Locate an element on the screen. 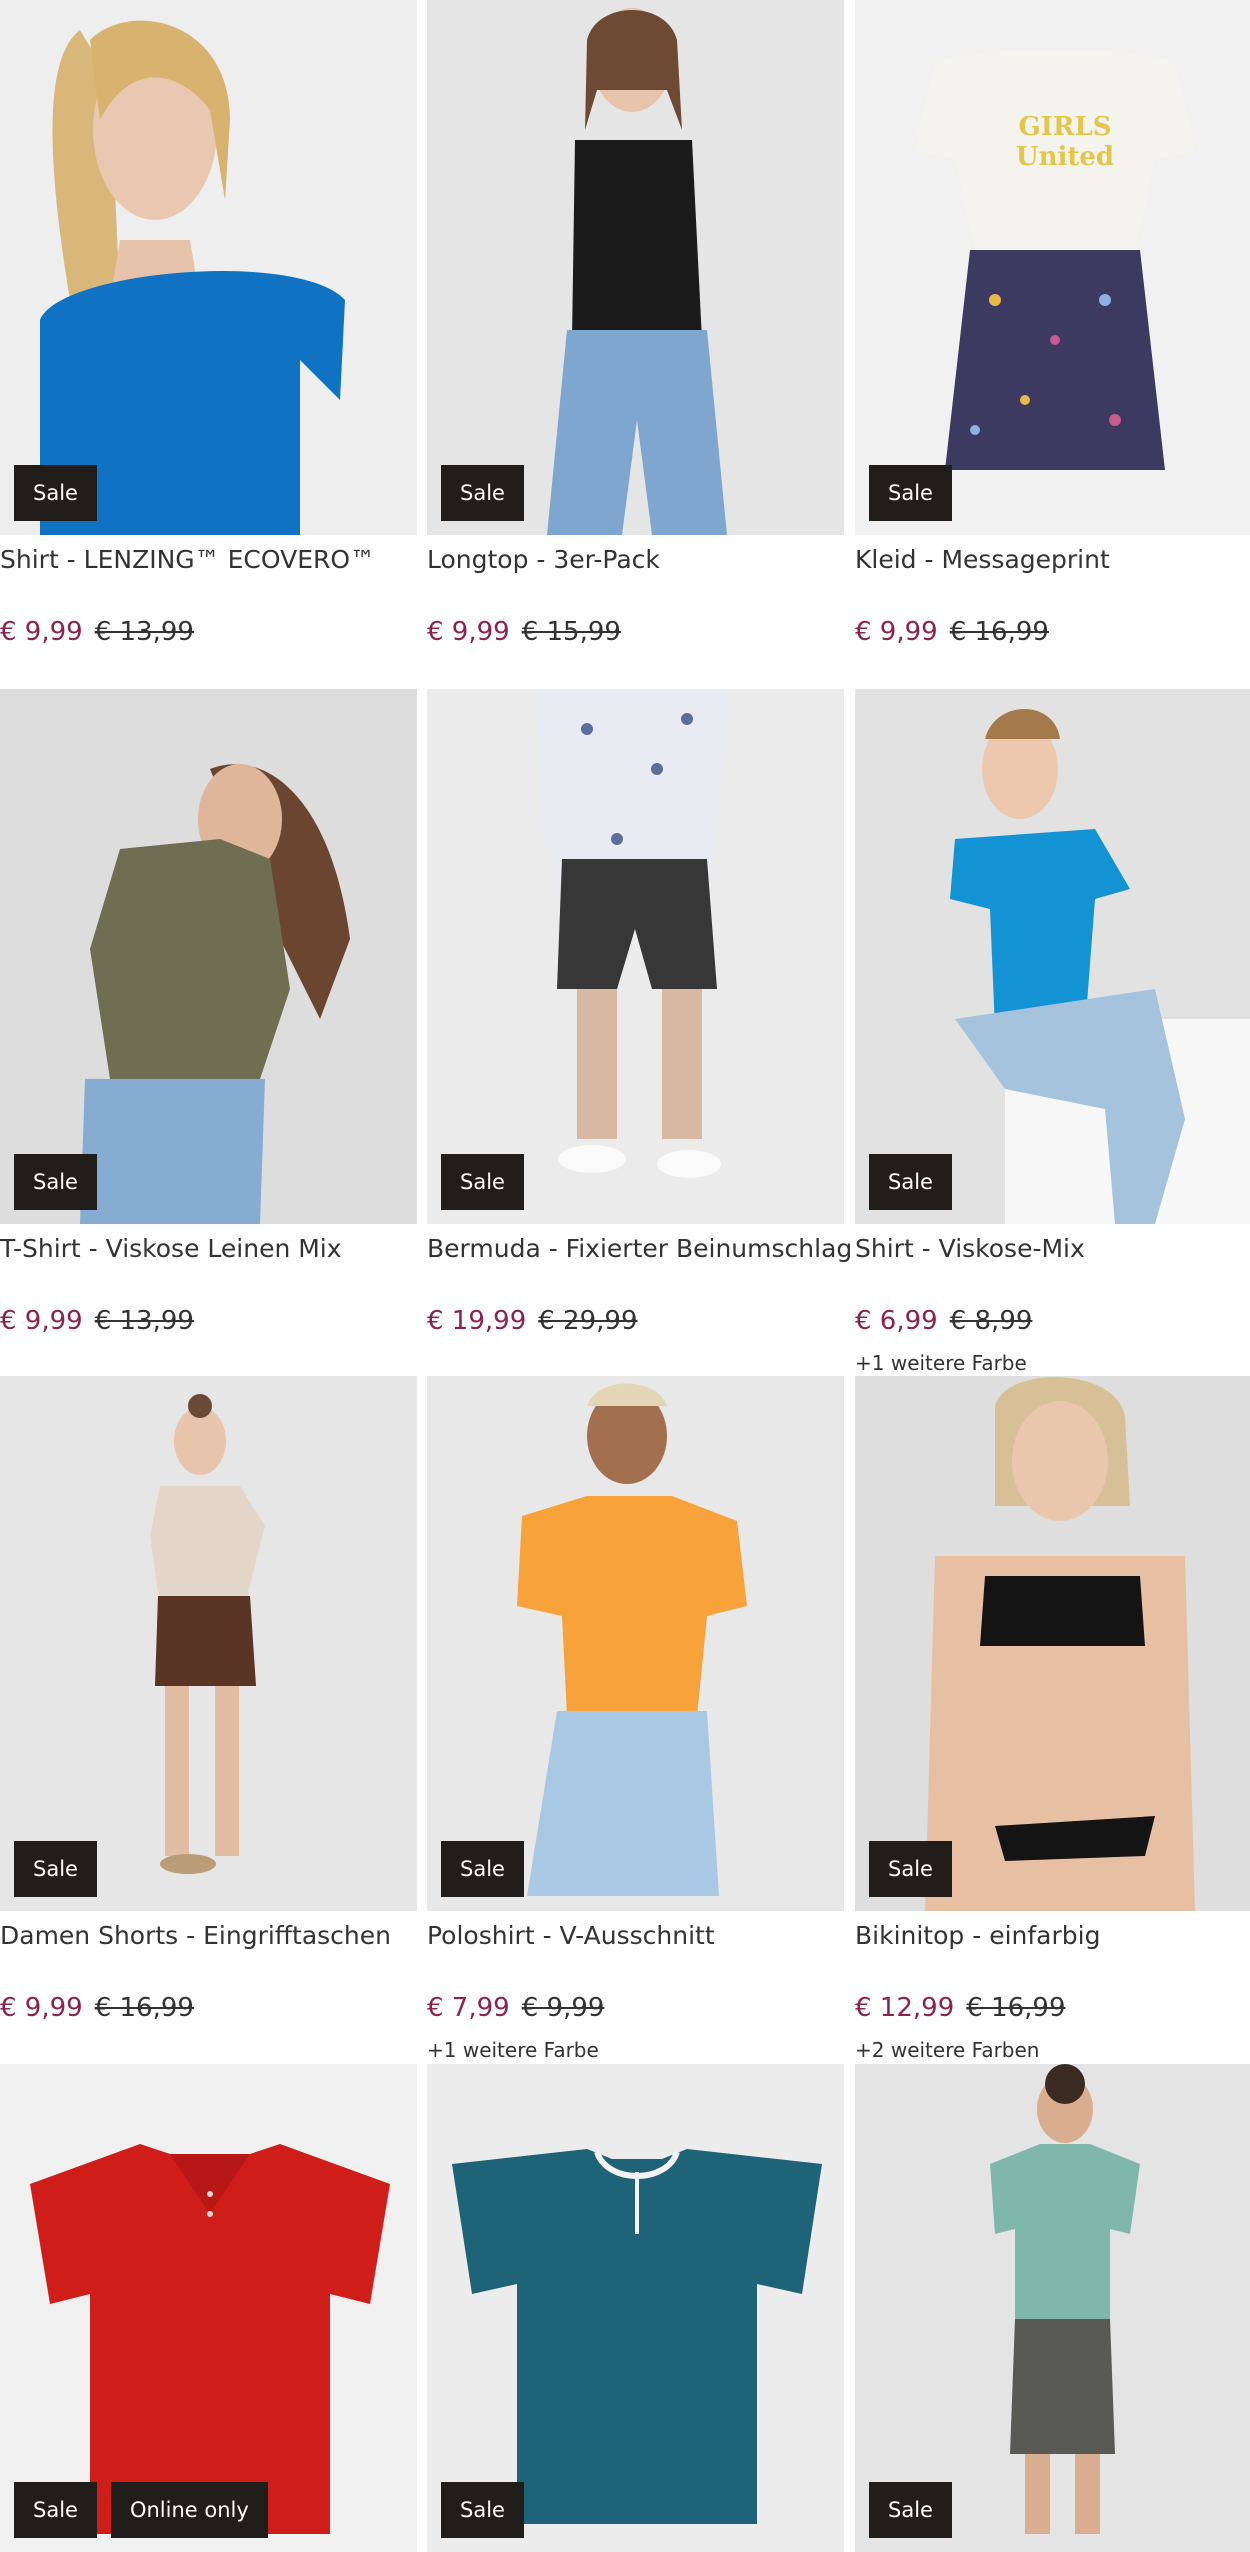  product-image: GIRLS United Sale is located at coordinates (1052, 267).